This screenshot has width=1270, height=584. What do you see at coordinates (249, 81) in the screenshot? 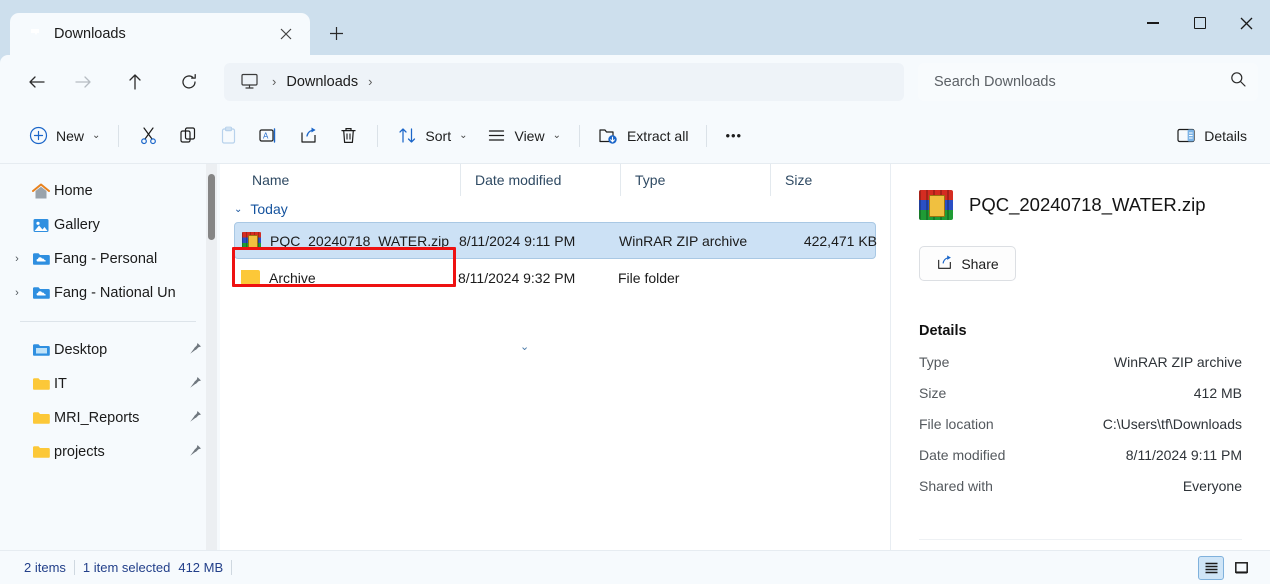
I see `this-pc-icon` at bounding box center [249, 81].